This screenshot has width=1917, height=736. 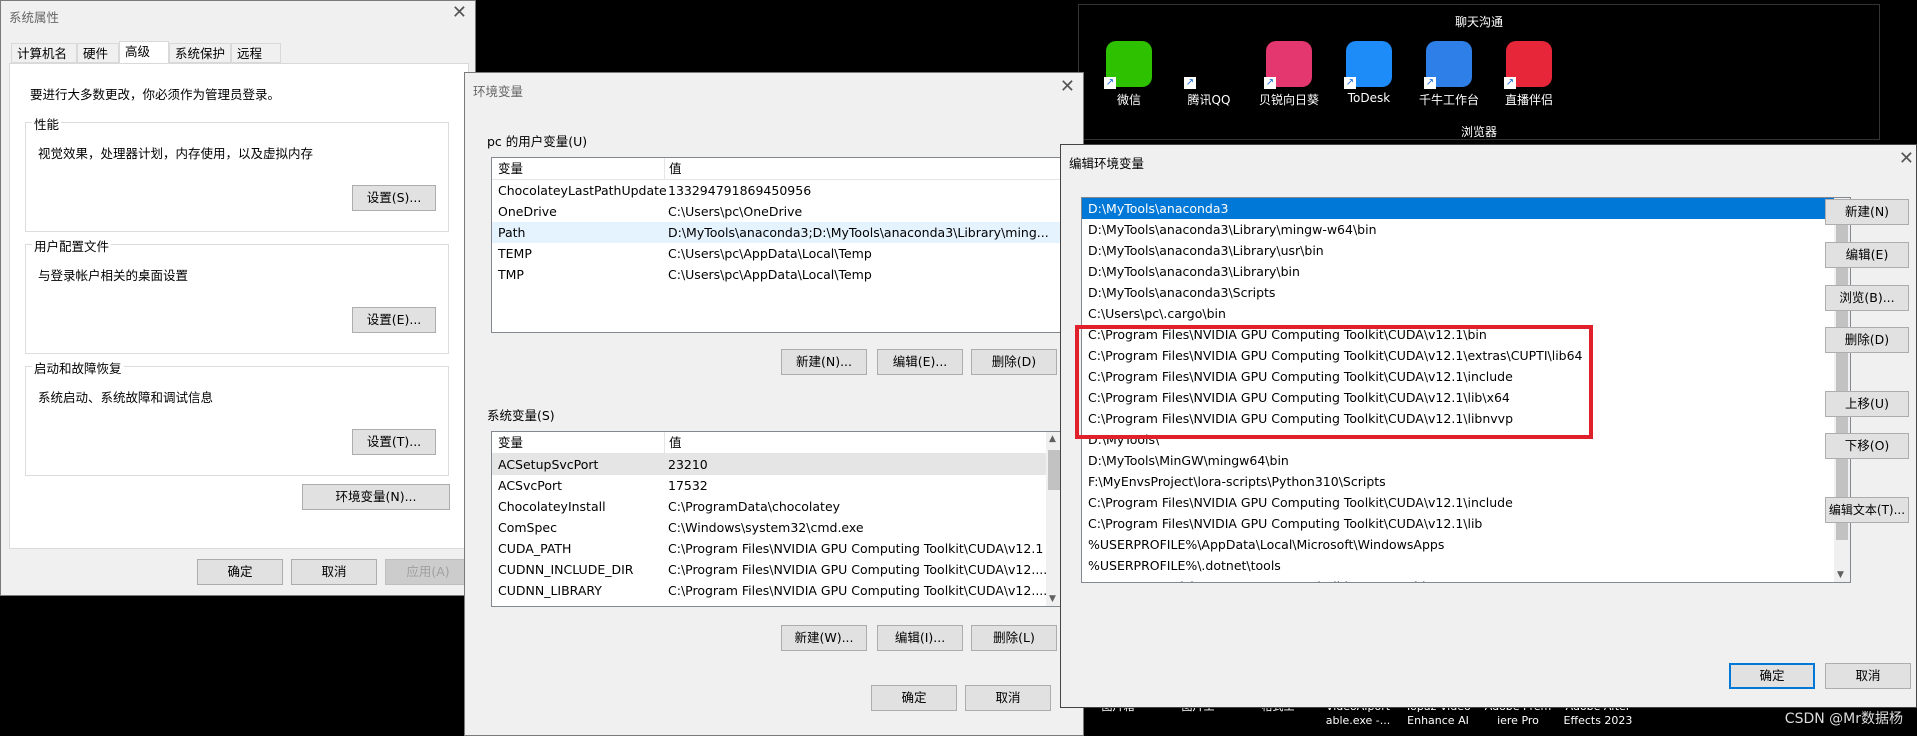 What do you see at coordinates (1288, 65) in the screenshot?
I see `sunflower-icon: ↗` at bounding box center [1288, 65].